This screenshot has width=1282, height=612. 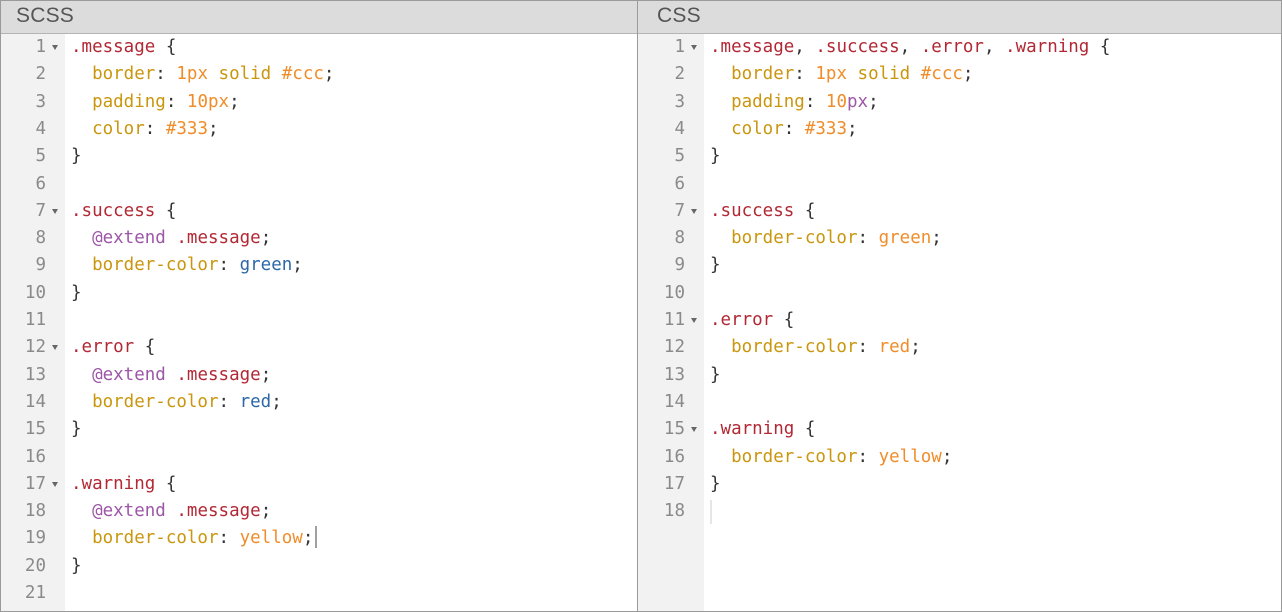 What do you see at coordinates (679, 15) in the screenshot?
I see `css-pane-title: CSS` at bounding box center [679, 15].